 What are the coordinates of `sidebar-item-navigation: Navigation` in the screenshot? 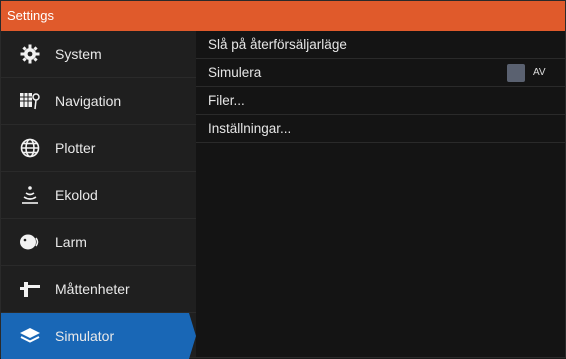 It's located at (98, 101).